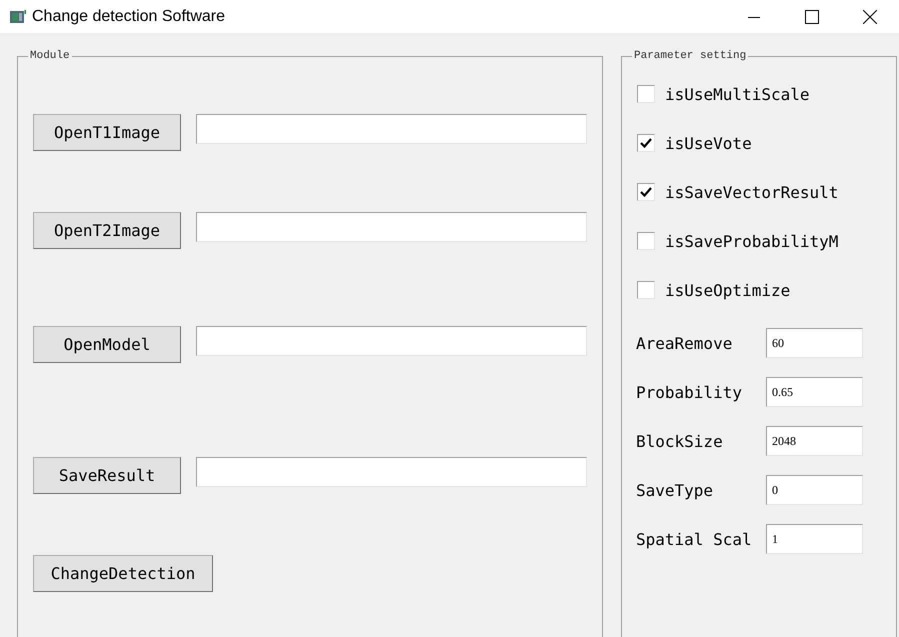 The image size is (899, 637). What do you see at coordinates (680, 441) in the screenshot?
I see `field-label: BlockSize` at bounding box center [680, 441].